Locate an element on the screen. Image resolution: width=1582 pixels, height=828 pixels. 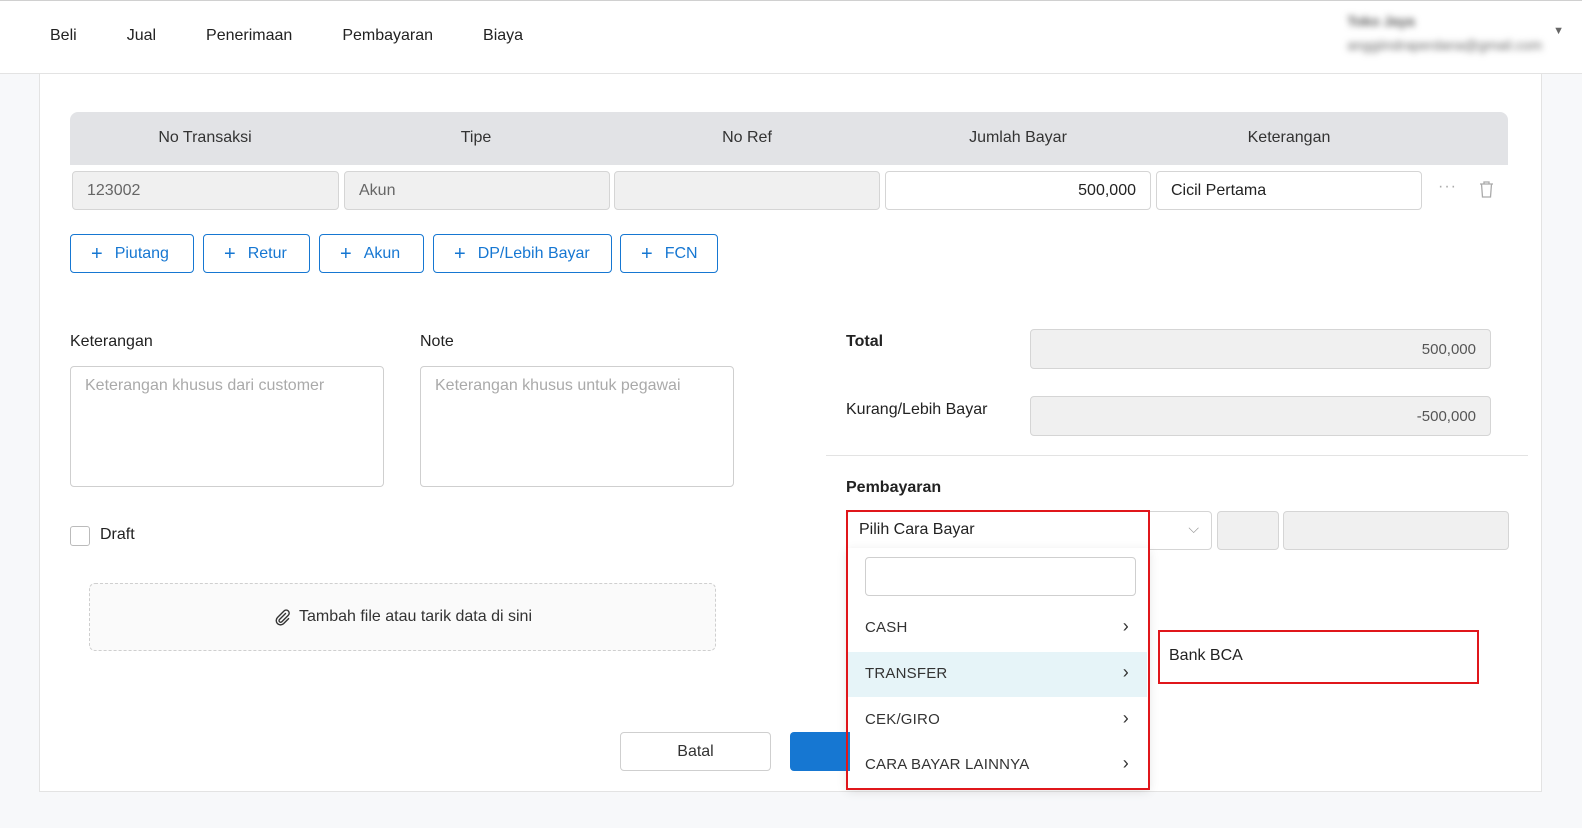
divider is located at coordinates (1177, 455).